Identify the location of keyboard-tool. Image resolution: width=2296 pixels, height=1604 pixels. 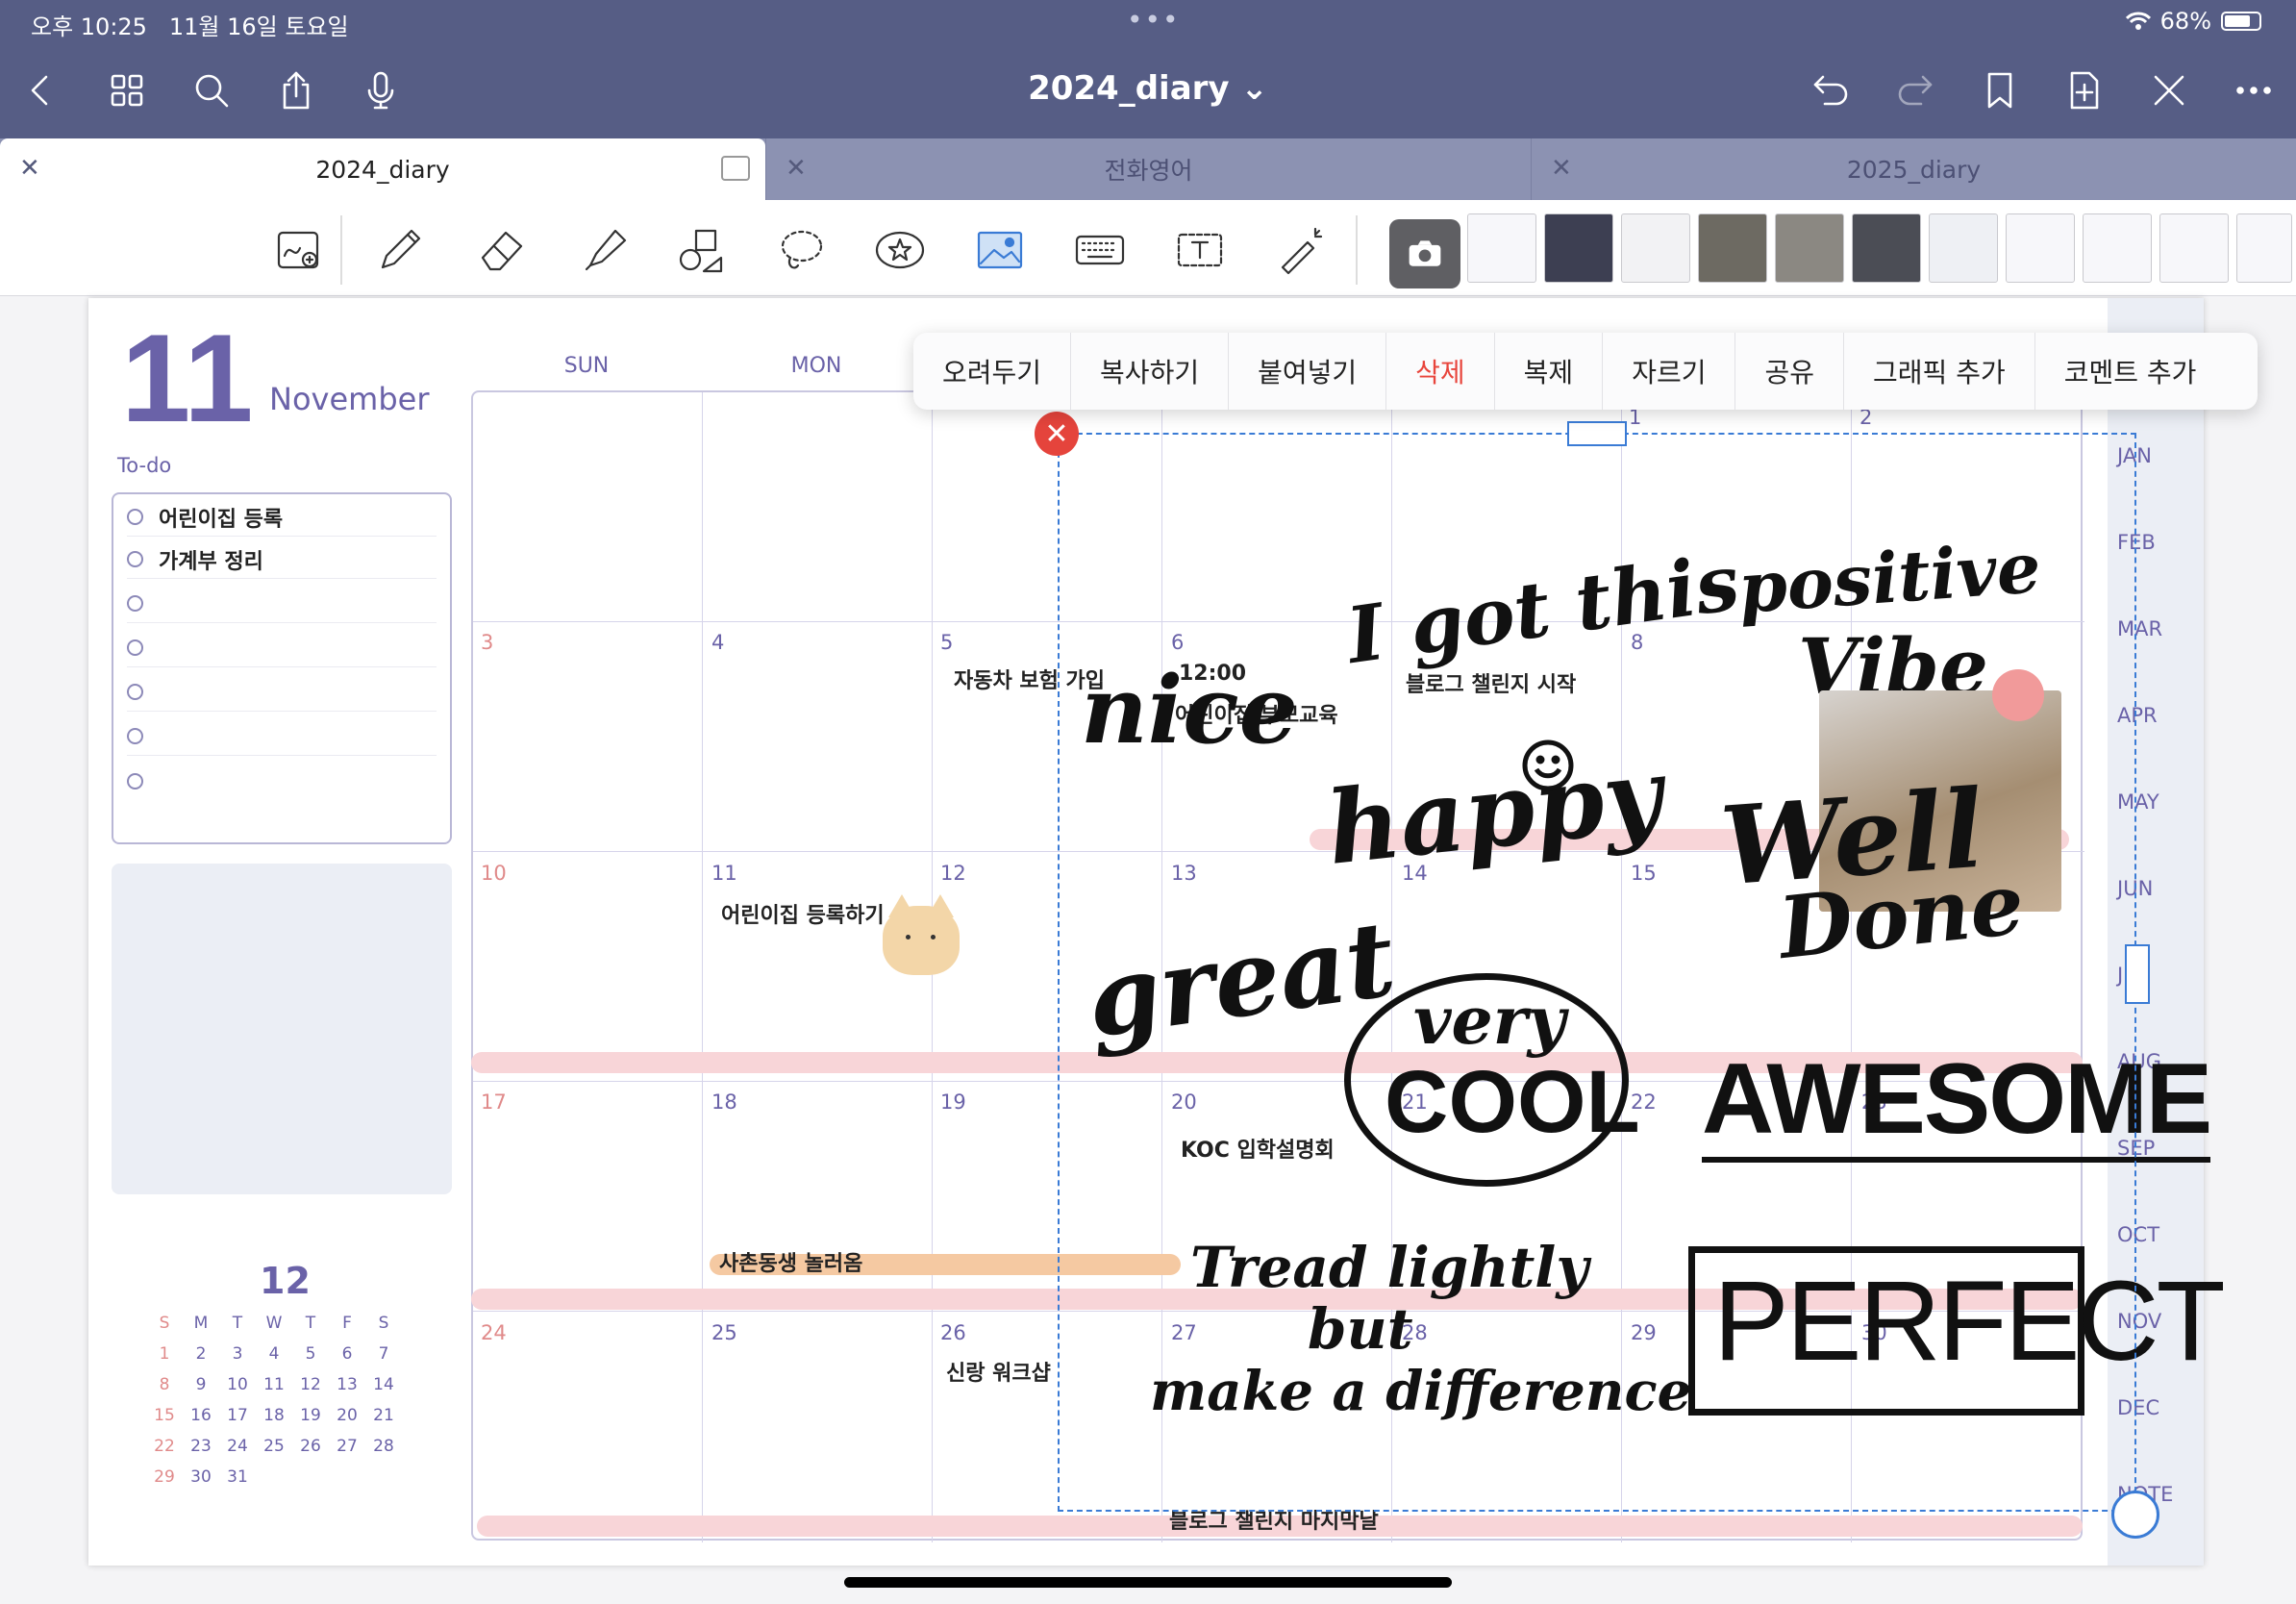
(1100, 250).